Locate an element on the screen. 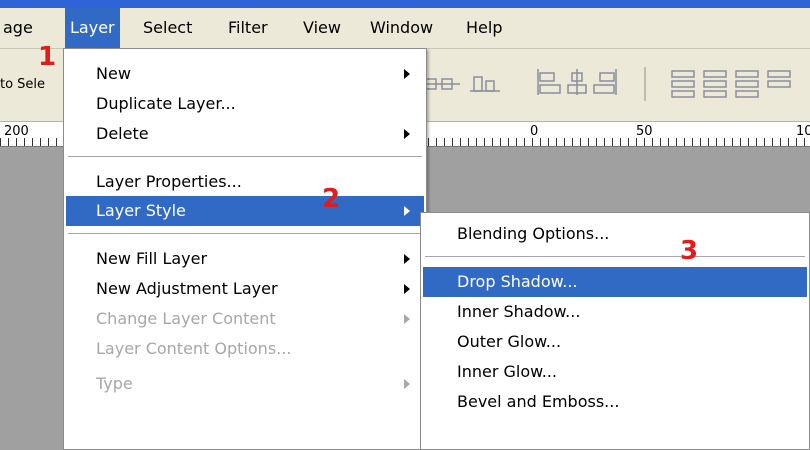 The image size is (810, 450). ruler-label: 0 is located at coordinates (534, 131).